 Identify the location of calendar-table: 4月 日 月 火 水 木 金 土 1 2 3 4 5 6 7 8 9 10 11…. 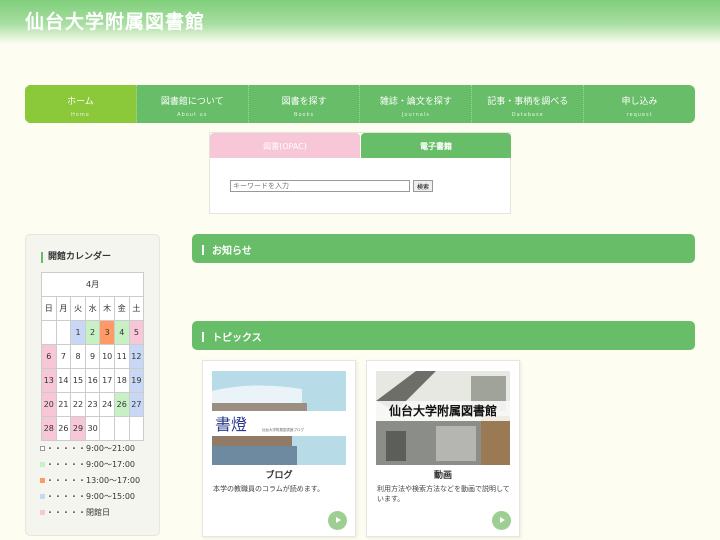
(92, 356).